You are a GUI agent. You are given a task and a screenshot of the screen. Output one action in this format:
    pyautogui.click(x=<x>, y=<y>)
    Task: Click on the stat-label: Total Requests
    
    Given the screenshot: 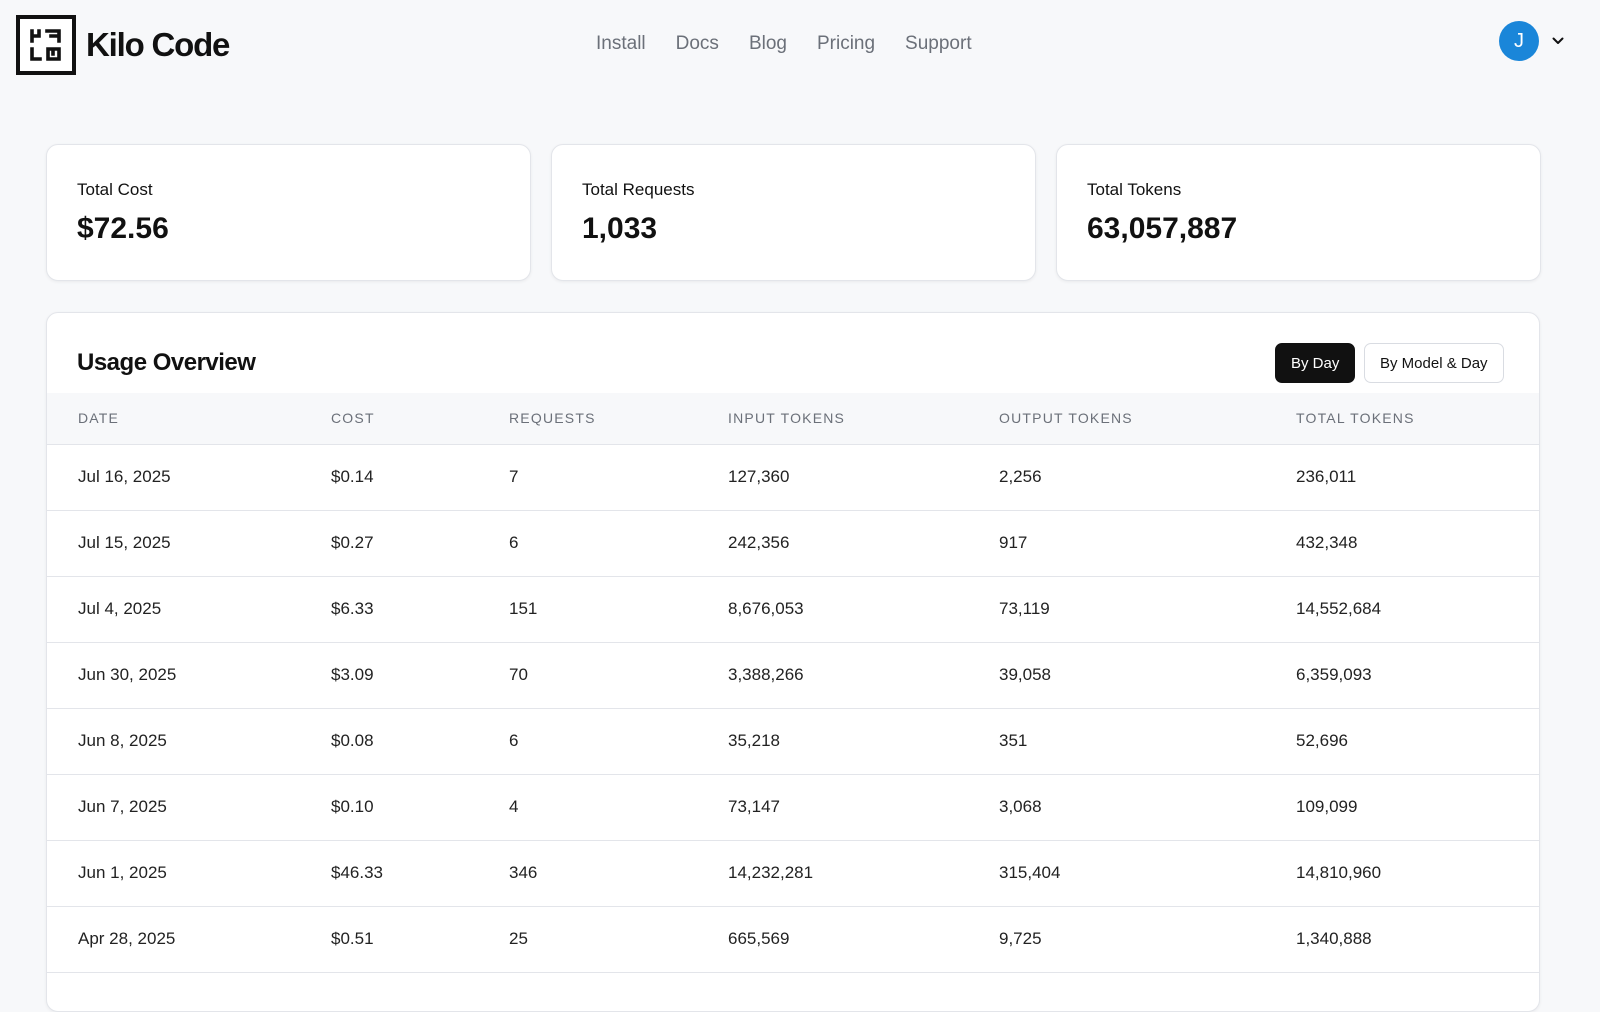 What is the action you would take?
    pyautogui.click(x=638, y=189)
    